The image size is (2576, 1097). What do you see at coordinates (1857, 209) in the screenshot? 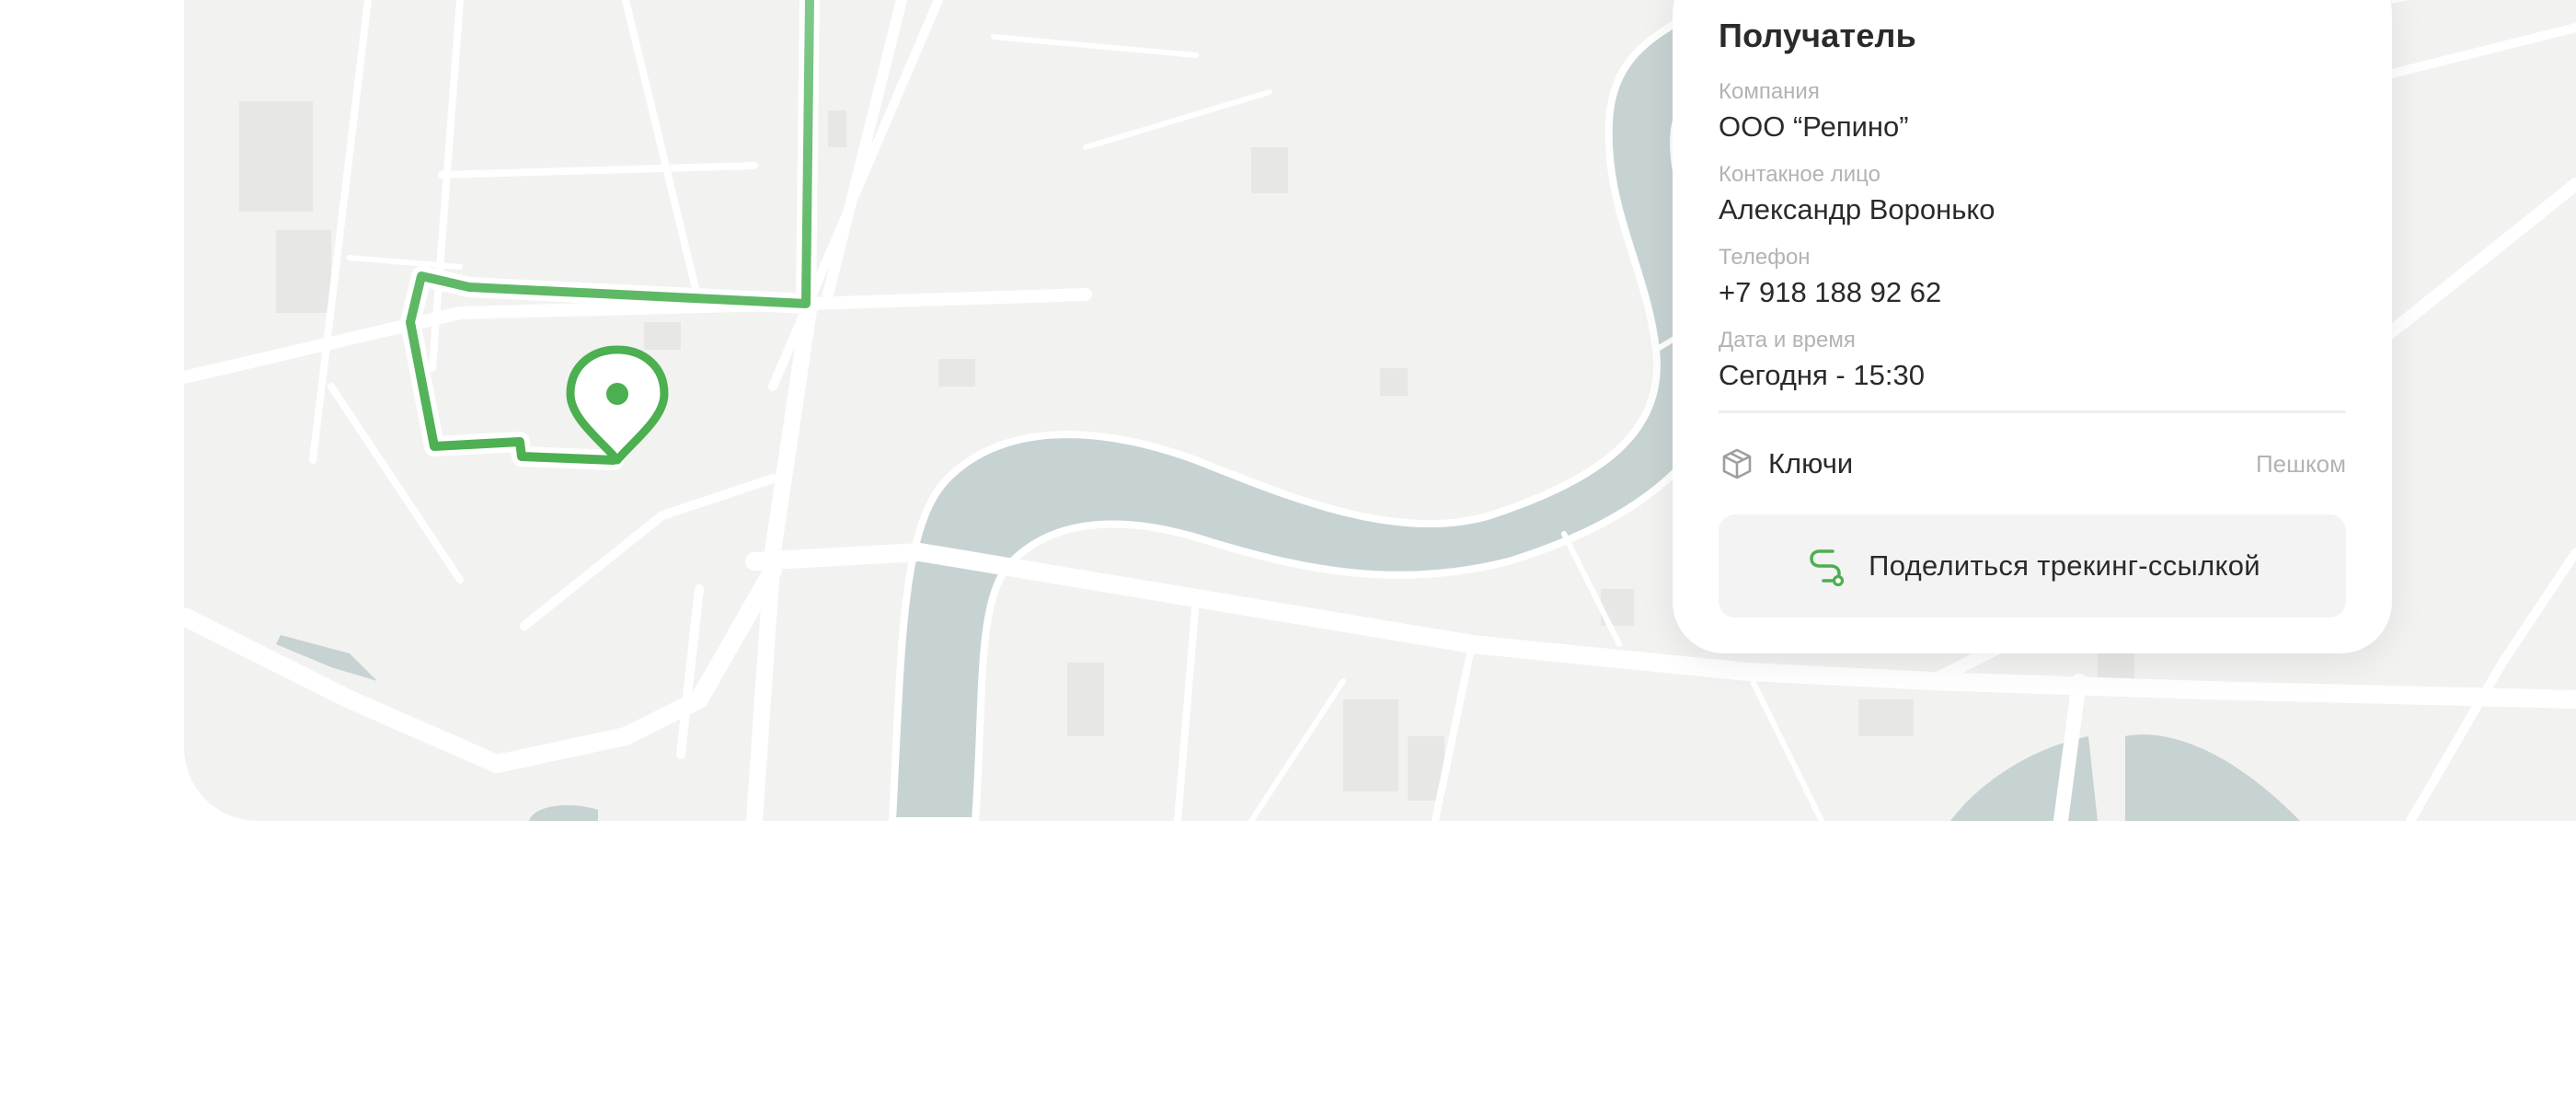
I see `contact-value: Александр Воронько` at bounding box center [1857, 209].